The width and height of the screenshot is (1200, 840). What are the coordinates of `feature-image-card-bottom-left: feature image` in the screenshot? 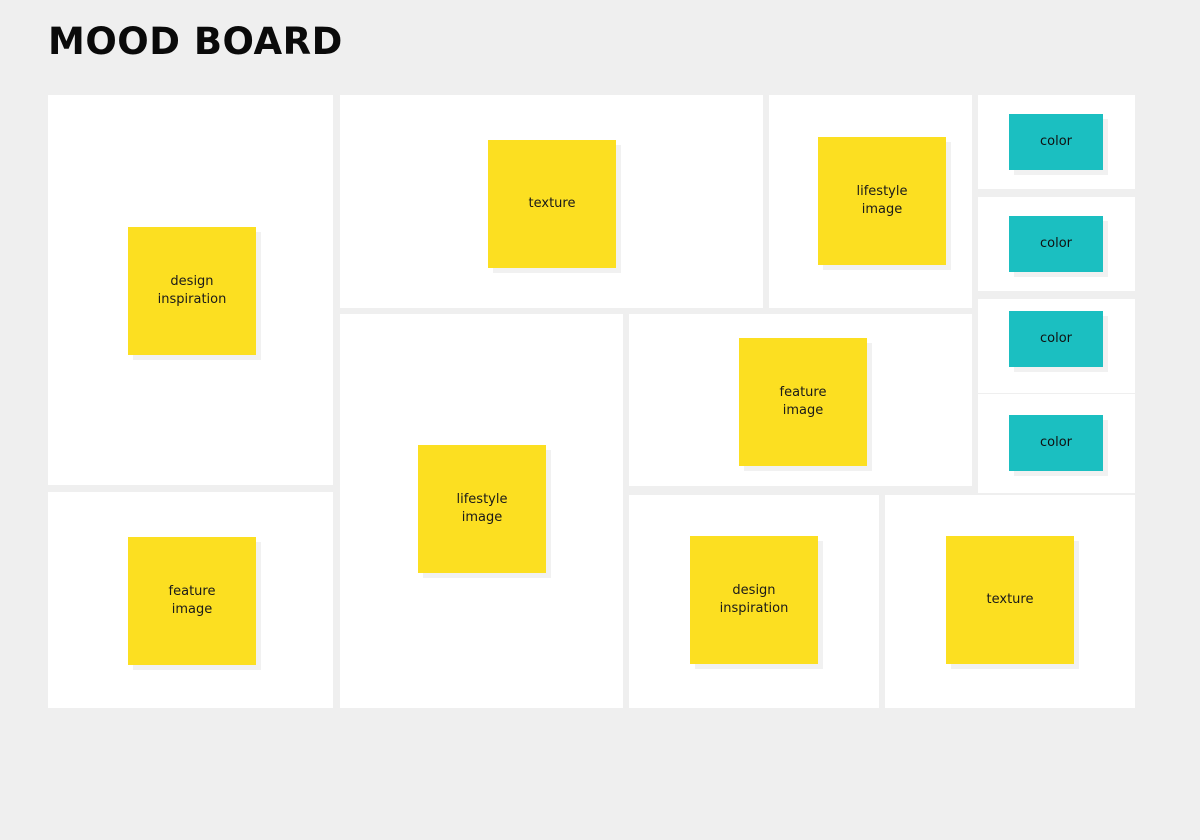 It's located at (190, 600).